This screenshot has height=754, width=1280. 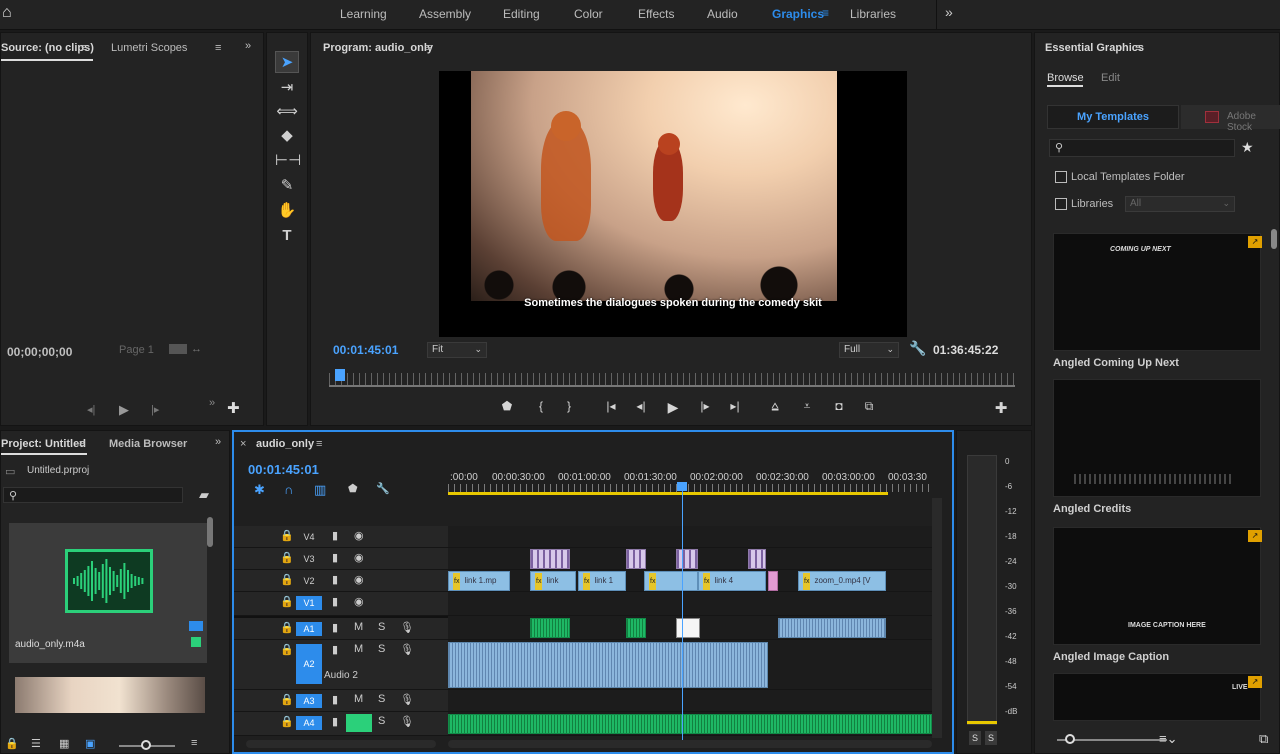 I want to click on track-lane-a3, so click(x=690, y=701).